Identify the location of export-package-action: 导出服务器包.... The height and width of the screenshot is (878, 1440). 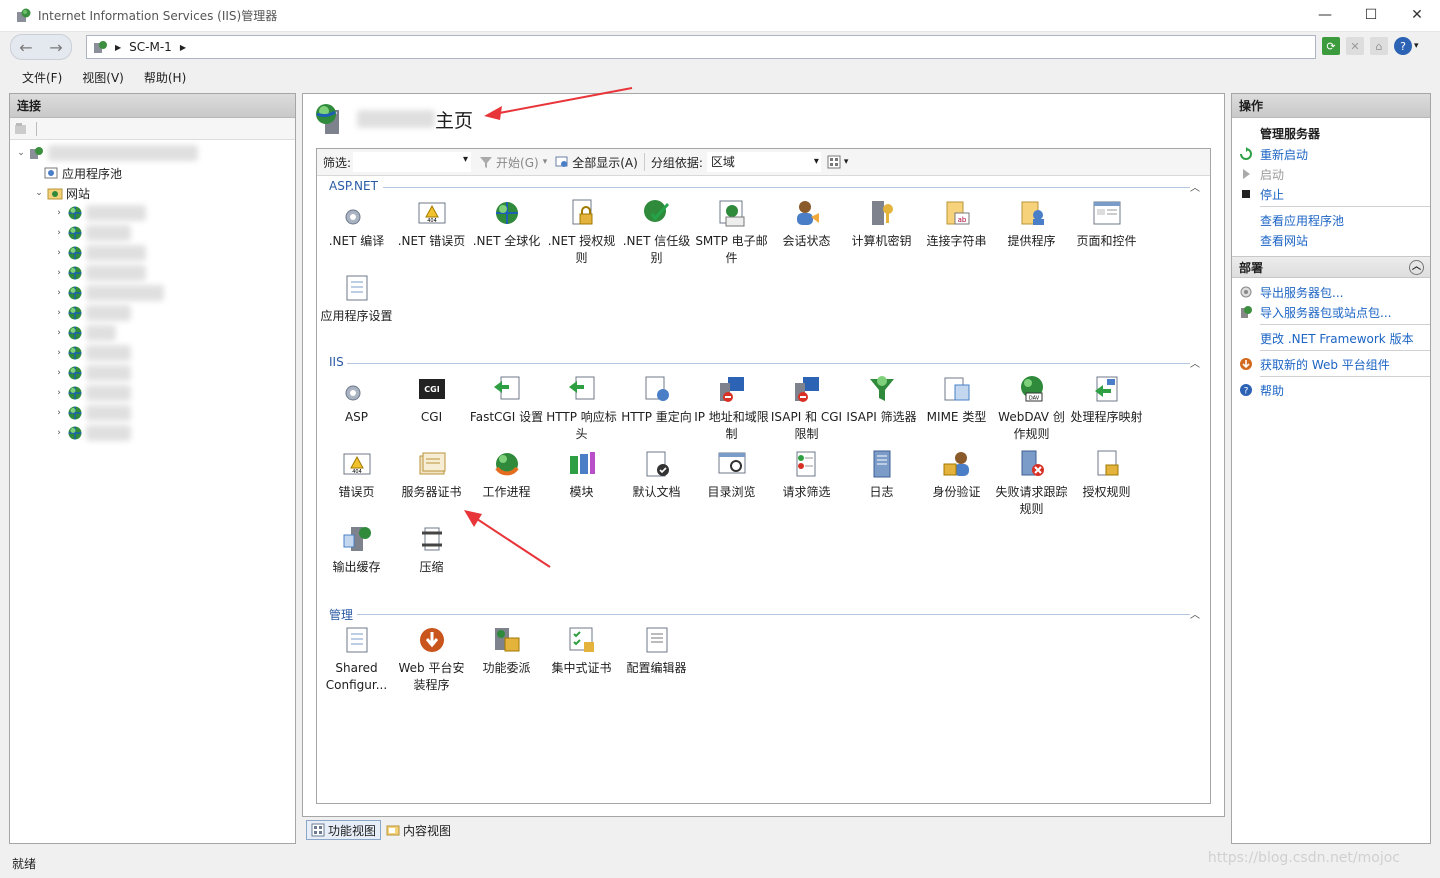
(1331, 292).